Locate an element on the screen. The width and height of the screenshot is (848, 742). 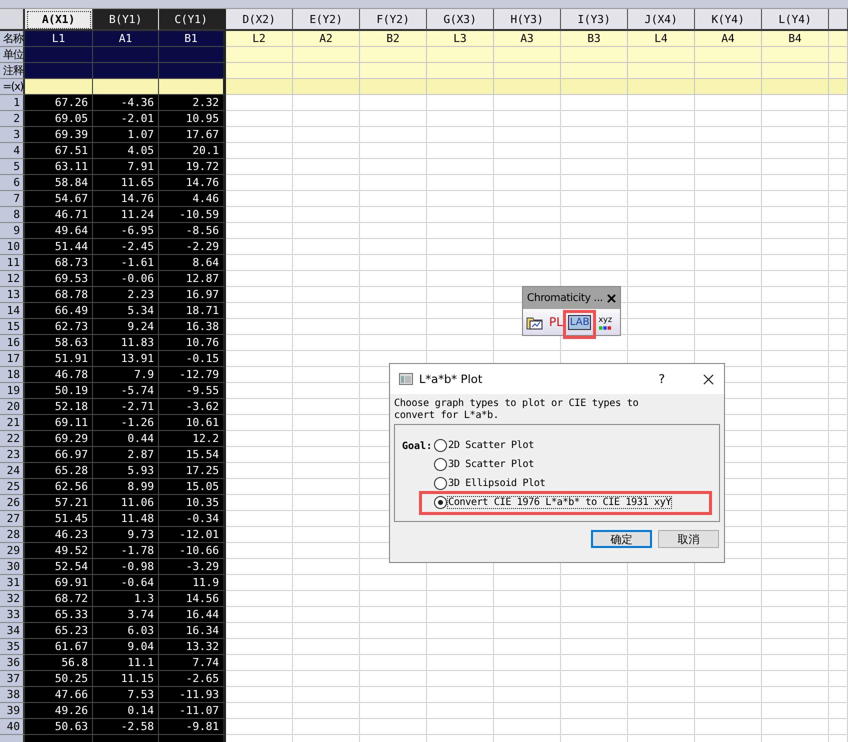
table-cell: L4 is located at coordinates (661, 39).